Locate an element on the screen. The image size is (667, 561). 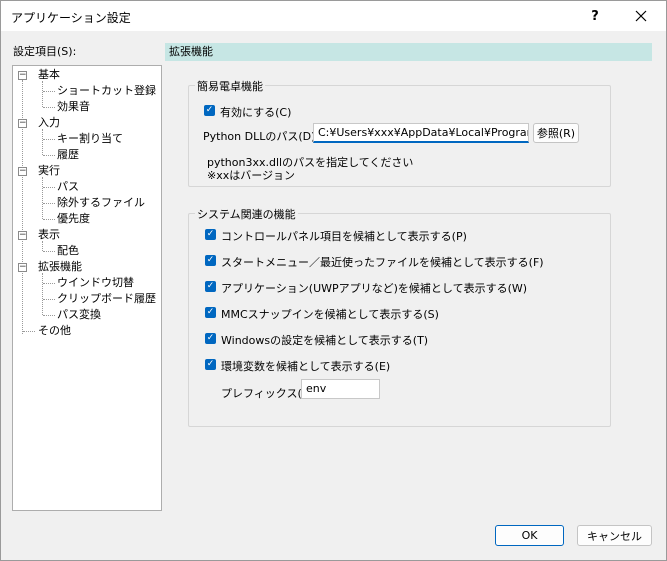
tree-item-keymap: キー割り当て is located at coordinates (90, 139).